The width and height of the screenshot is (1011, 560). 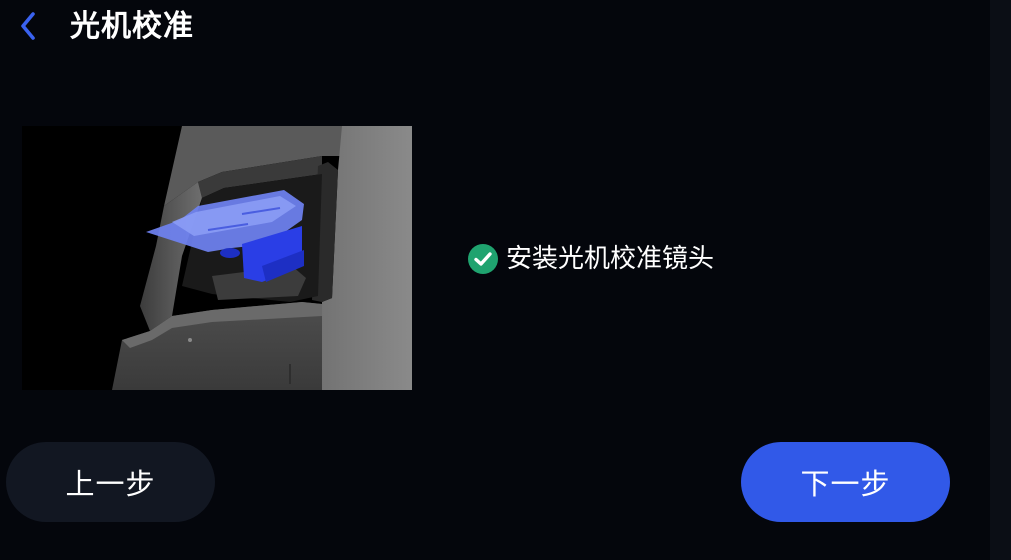 What do you see at coordinates (495, 28) in the screenshot?
I see `header: 光机校准` at bounding box center [495, 28].